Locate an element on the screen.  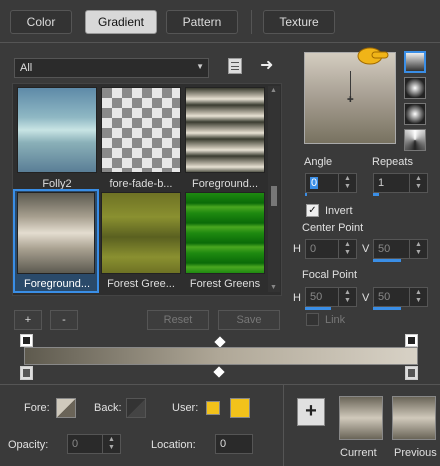
repeats-input: 1 ▲ ▼ is located at coordinates (400, 183).